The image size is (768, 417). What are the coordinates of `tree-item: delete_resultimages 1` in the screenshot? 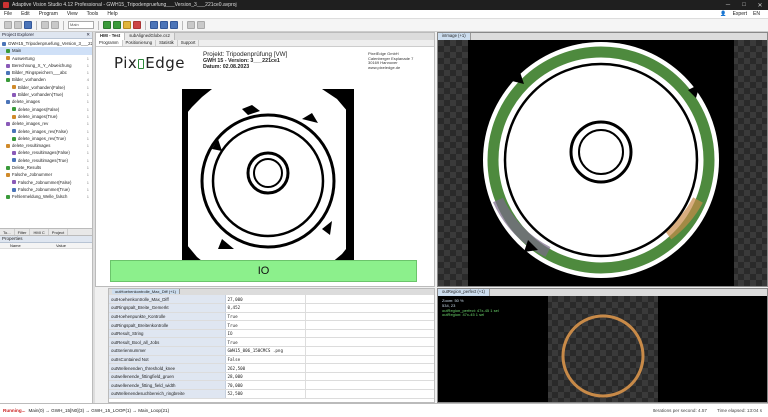 It's located at (46, 145).